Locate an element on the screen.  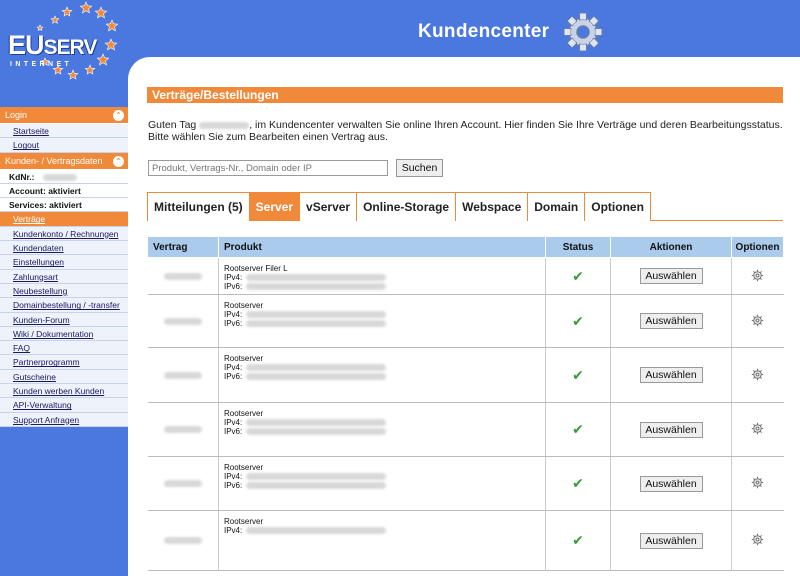
sidebar-item-gutscheine: Gutscheine is located at coordinates (64, 377).